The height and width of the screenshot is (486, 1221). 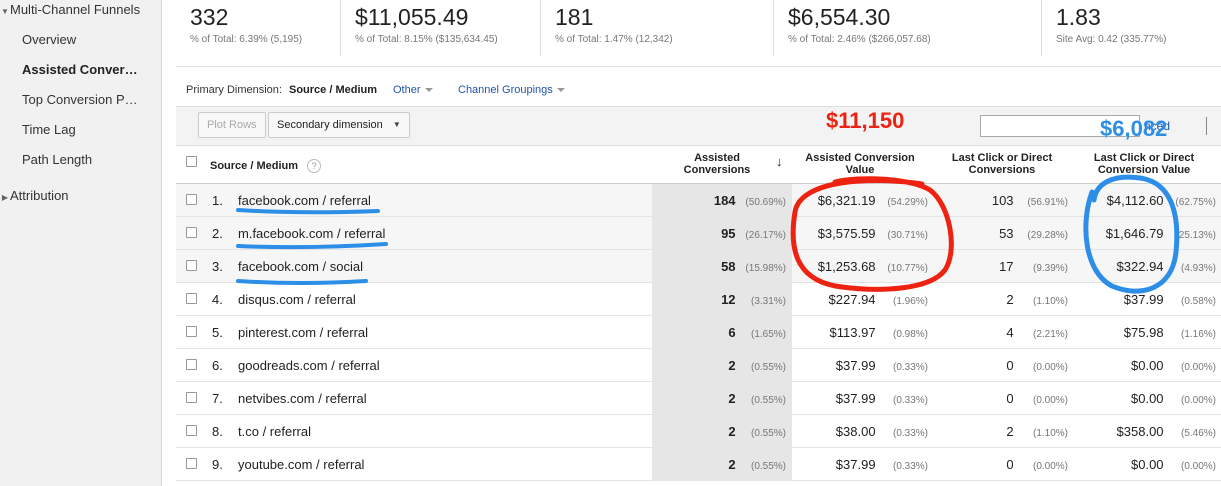 I want to click on plot-rows-button: Plot Rows, so click(x=232, y=125).